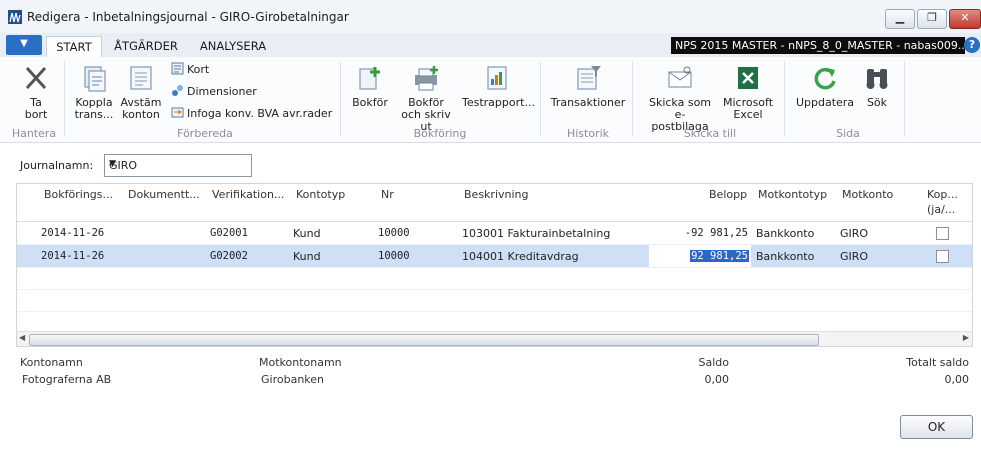 This screenshot has height=457, width=981. What do you see at coordinates (424, 340) in the screenshot?
I see `scrollbar-thumb` at bounding box center [424, 340].